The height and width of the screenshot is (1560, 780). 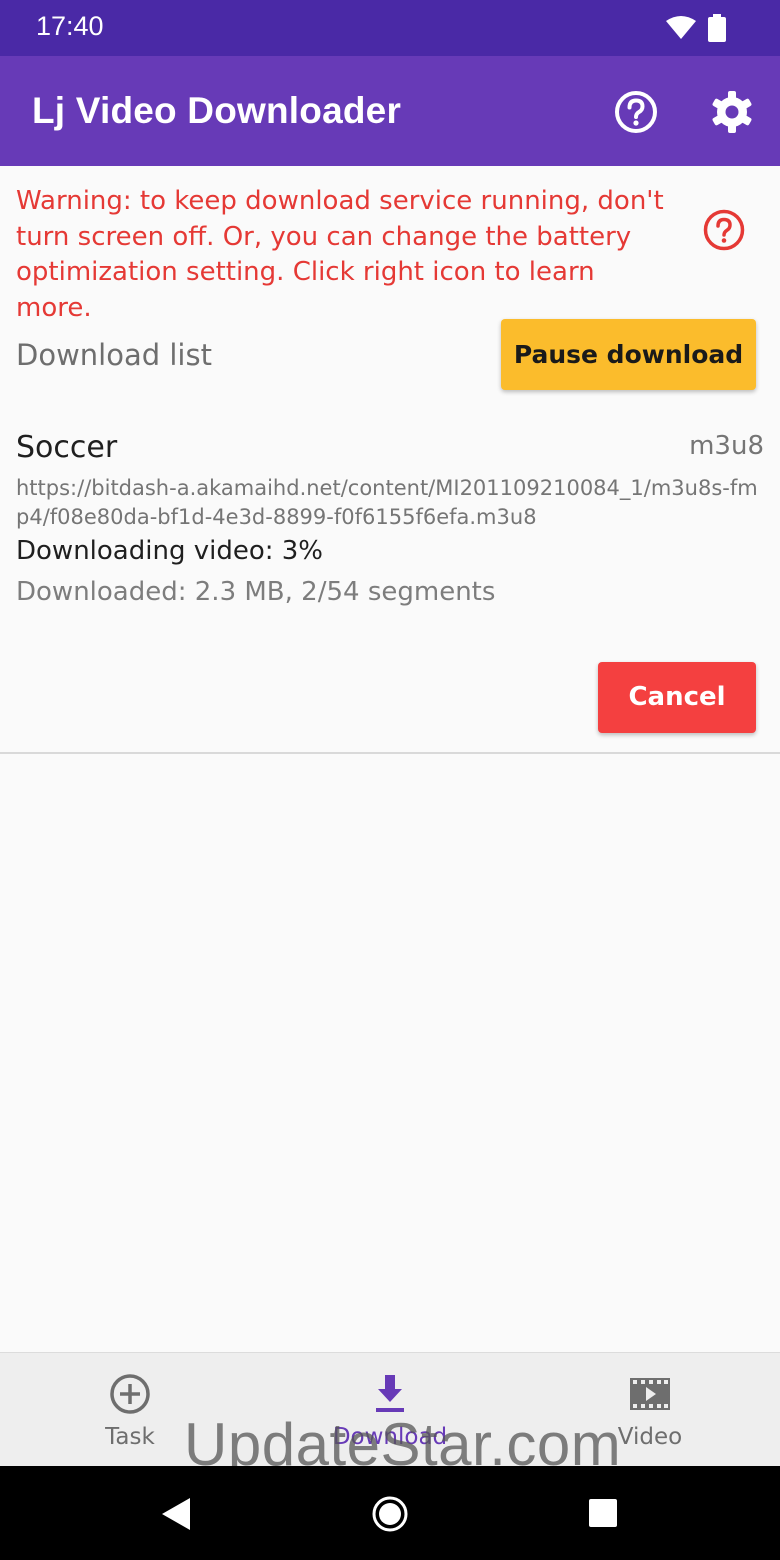 What do you see at coordinates (217, 110) in the screenshot?
I see `app-title: Lj Video Downloader` at bounding box center [217, 110].